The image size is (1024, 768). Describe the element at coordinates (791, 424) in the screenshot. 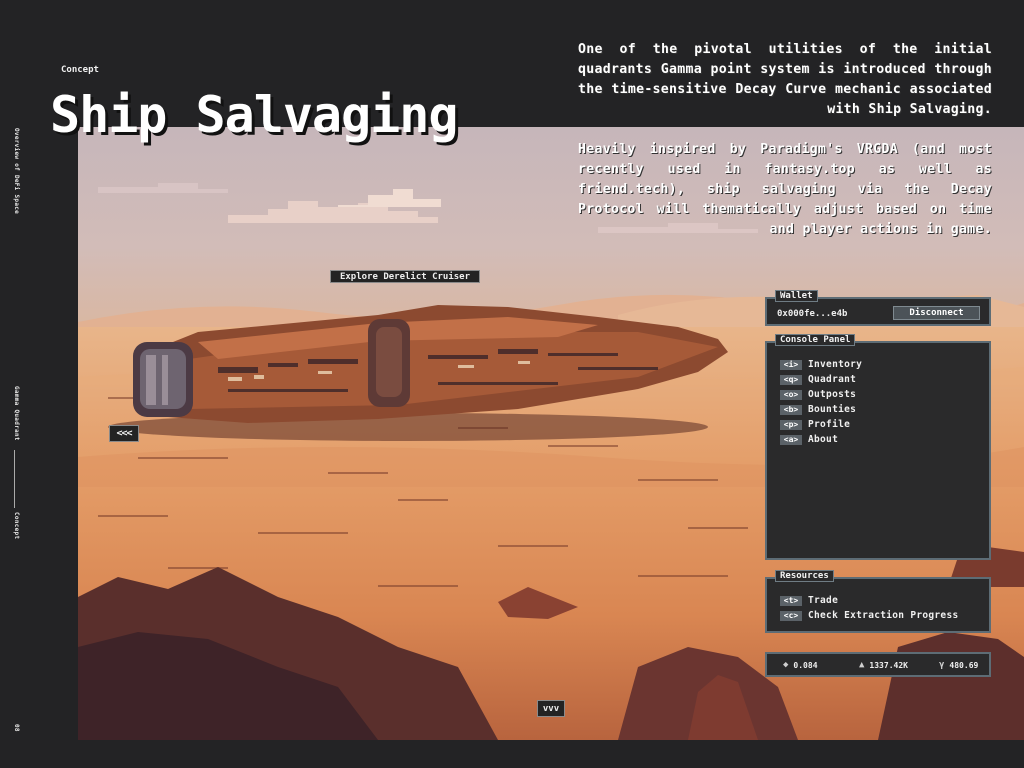

I see `key-badge: <p>` at that location.